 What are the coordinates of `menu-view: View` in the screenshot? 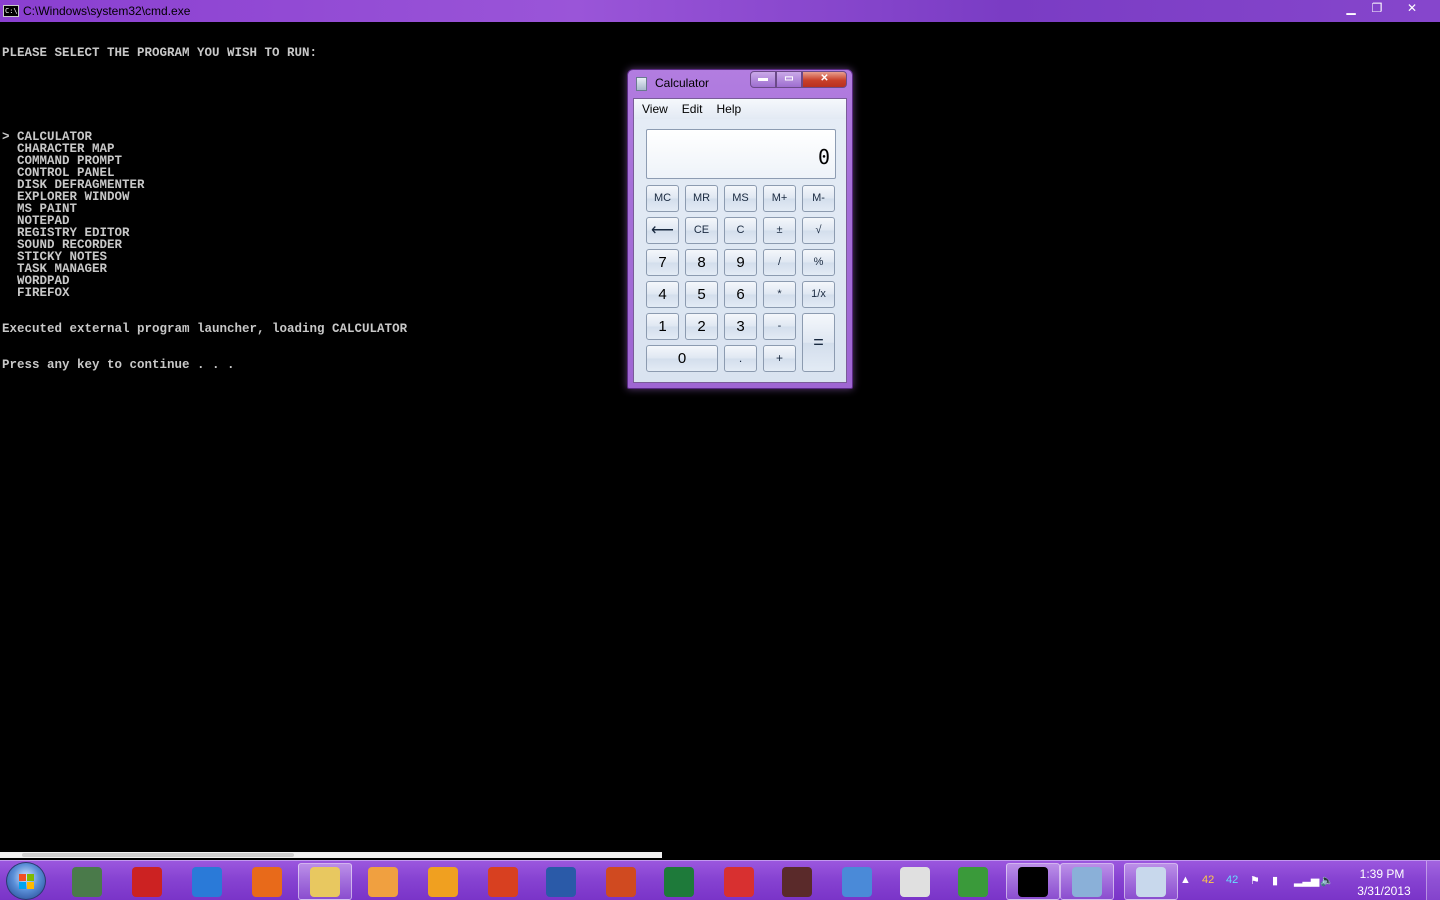 It's located at (654, 109).